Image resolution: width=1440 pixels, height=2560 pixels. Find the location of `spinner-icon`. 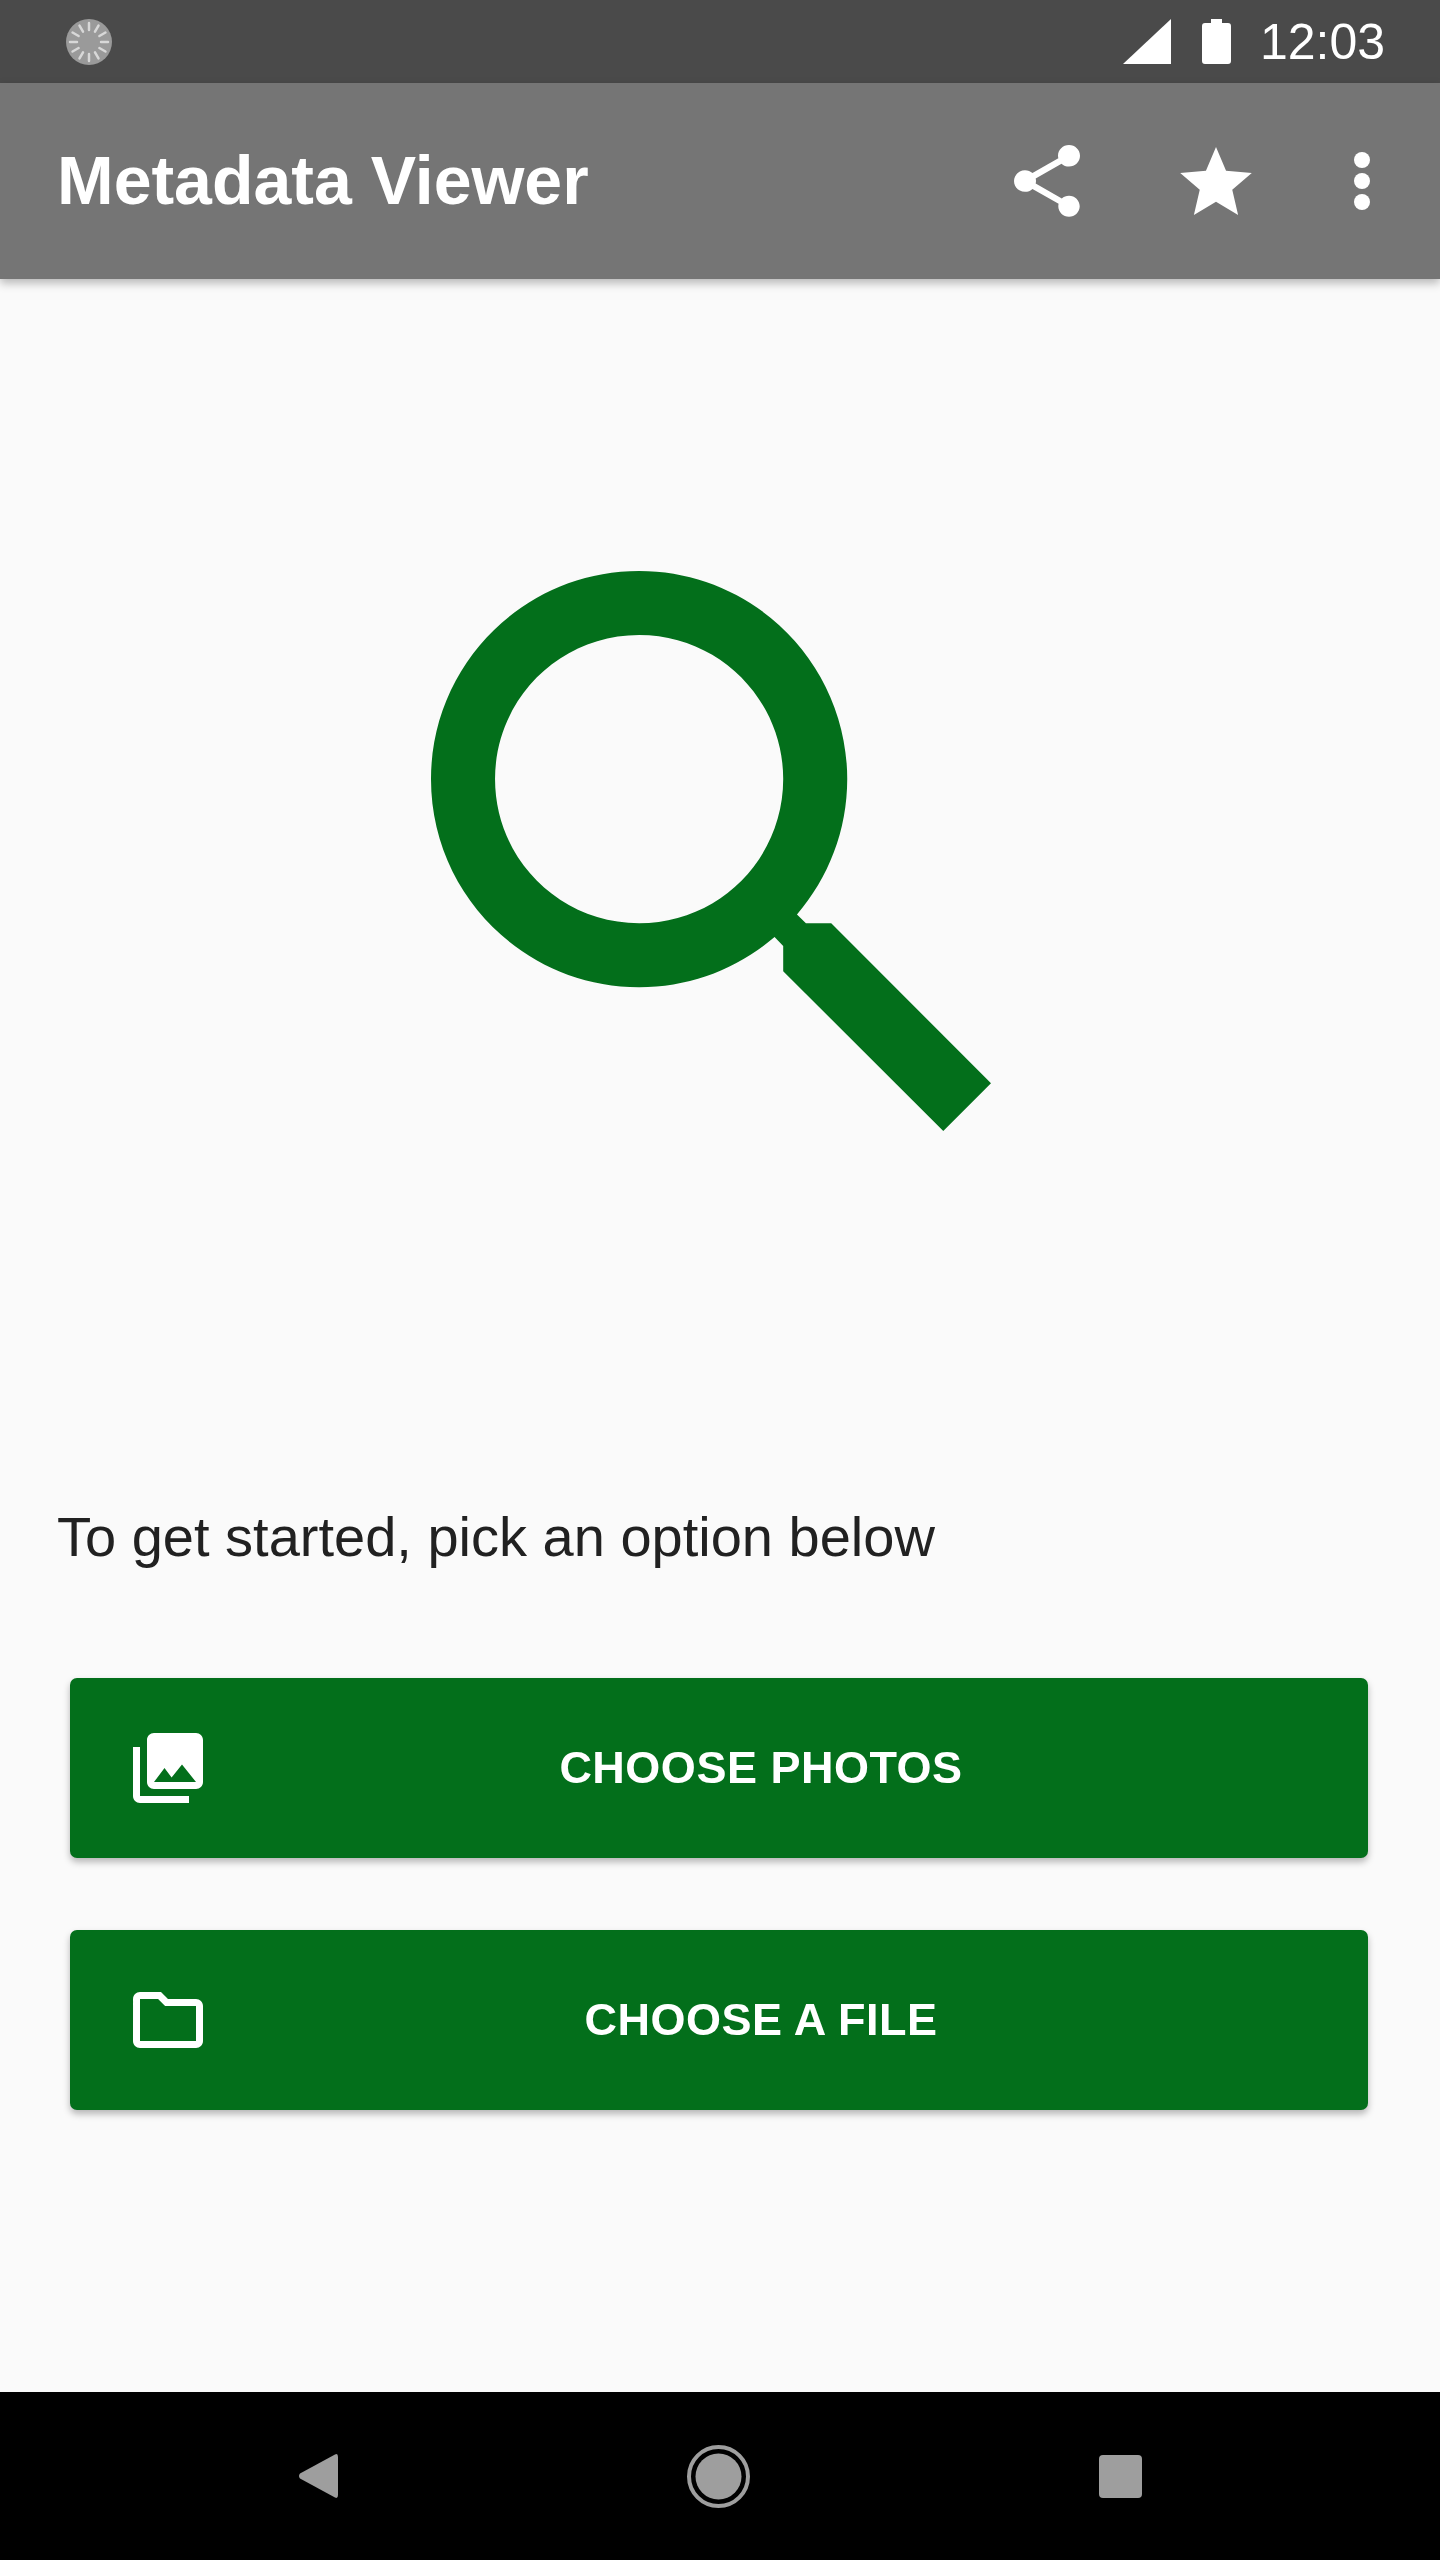

spinner-icon is located at coordinates (89, 41).